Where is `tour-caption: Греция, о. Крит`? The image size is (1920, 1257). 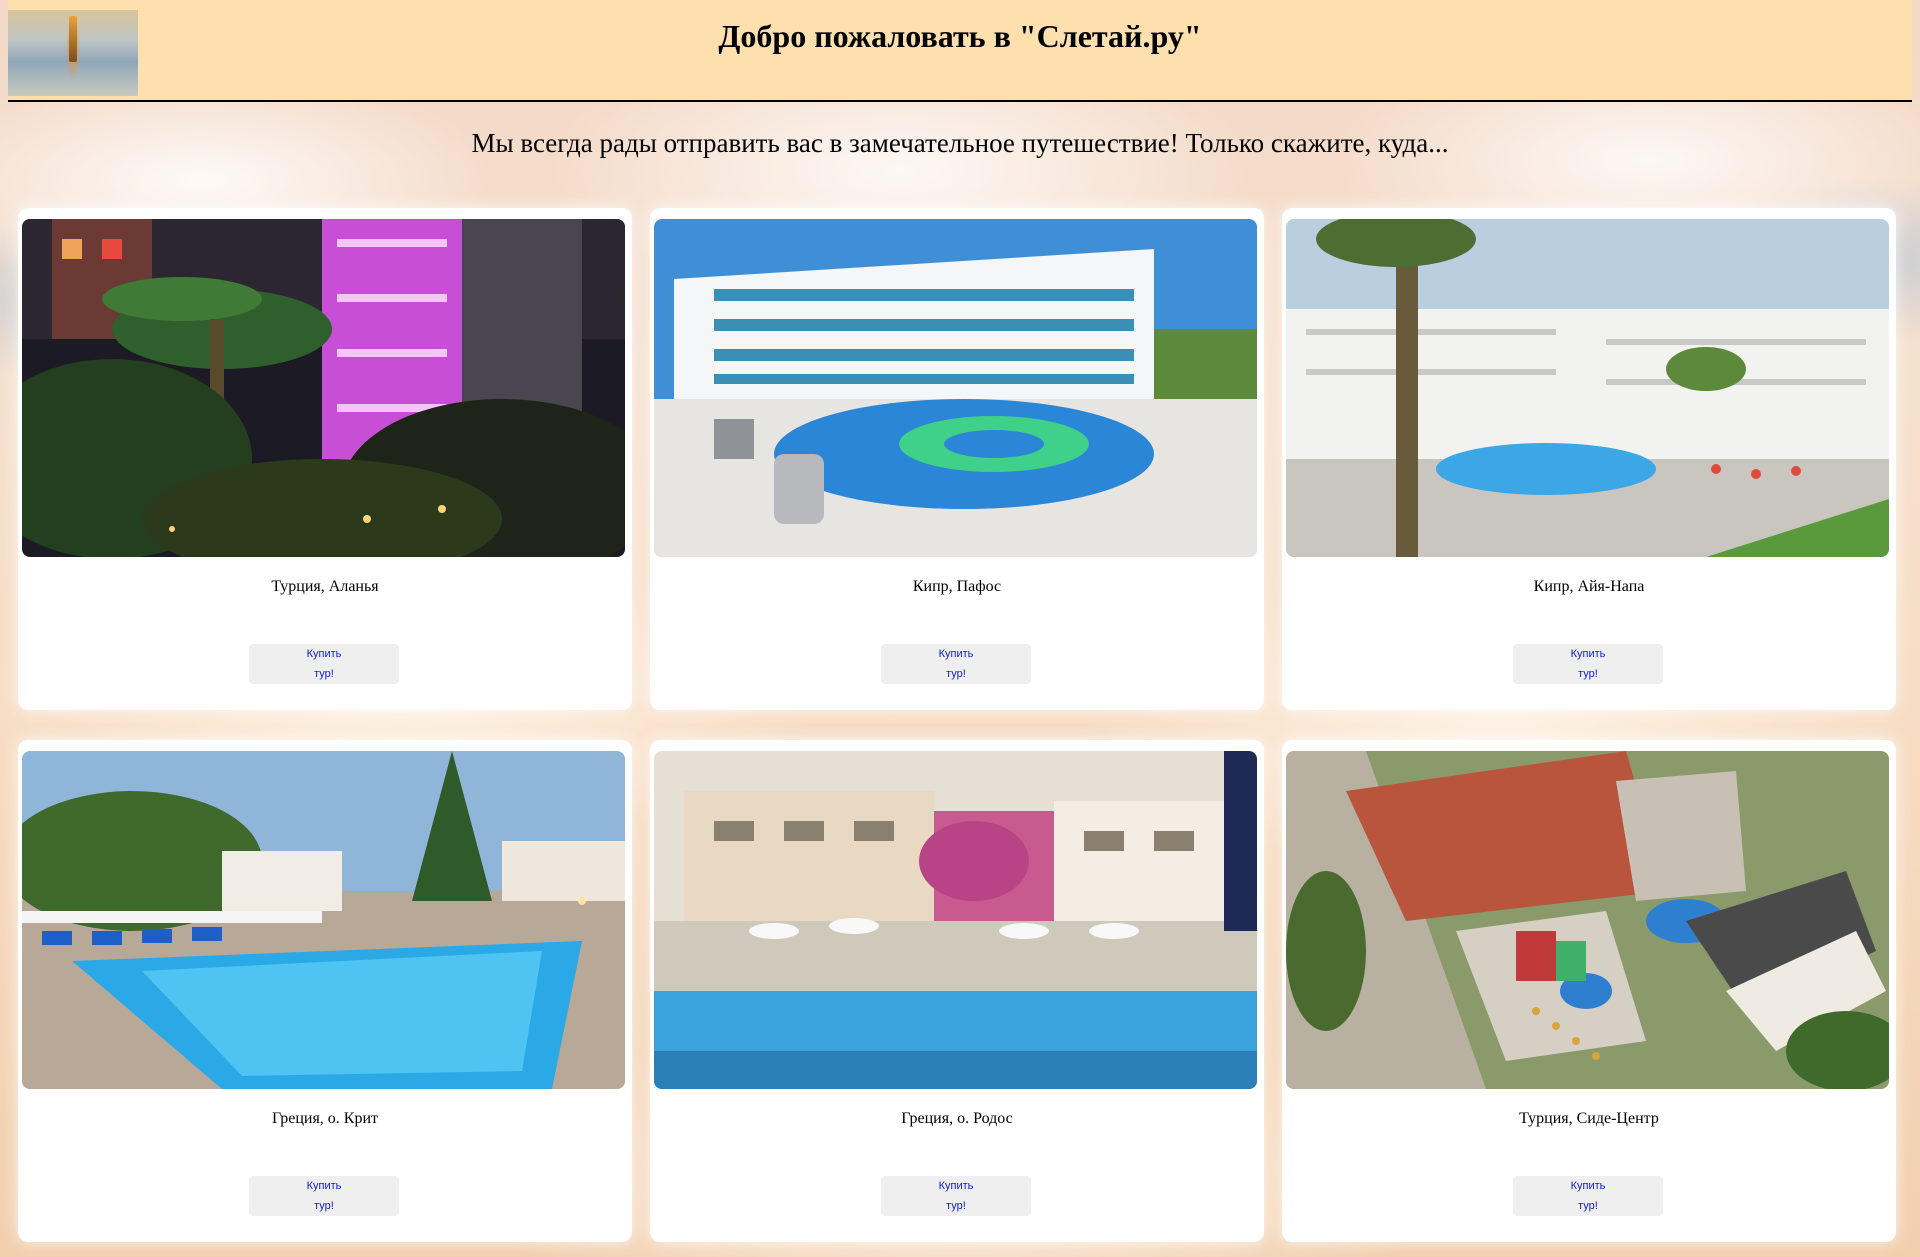 tour-caption: Греция, о. Крит is located at coordinates (325, 1118).